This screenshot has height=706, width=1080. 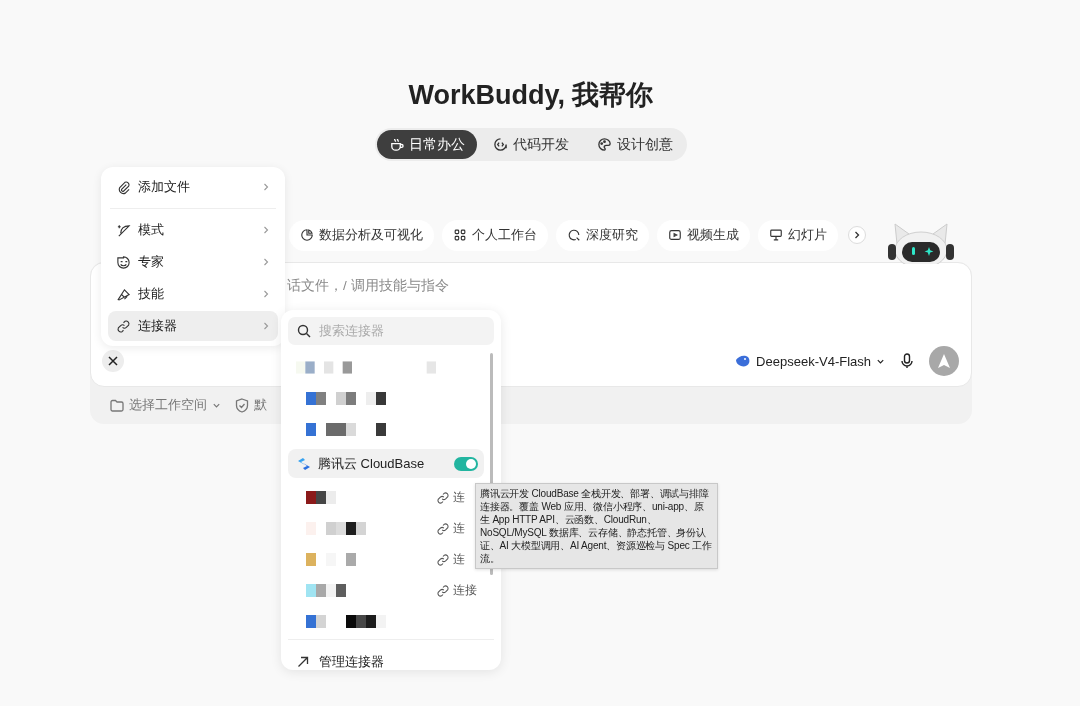 What do you see at coordinates (193, 262) in the screenshot?
I see `menu-item: 专家` at bounding box center [193, 262].